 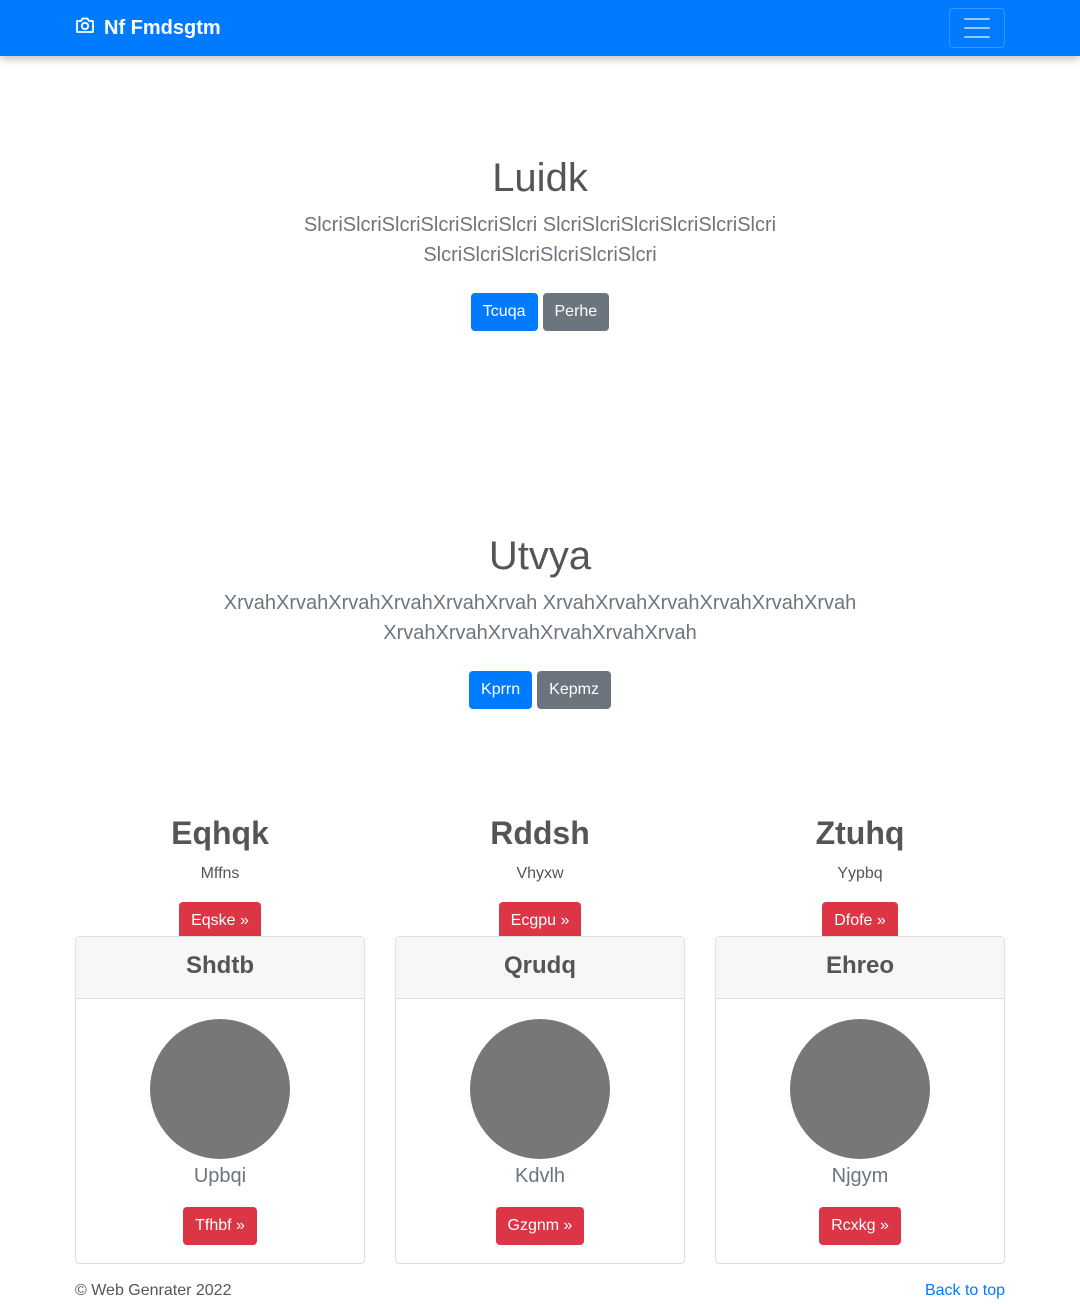 I want to click on card-name: Kdvlh, so click(x=540, y=1176).